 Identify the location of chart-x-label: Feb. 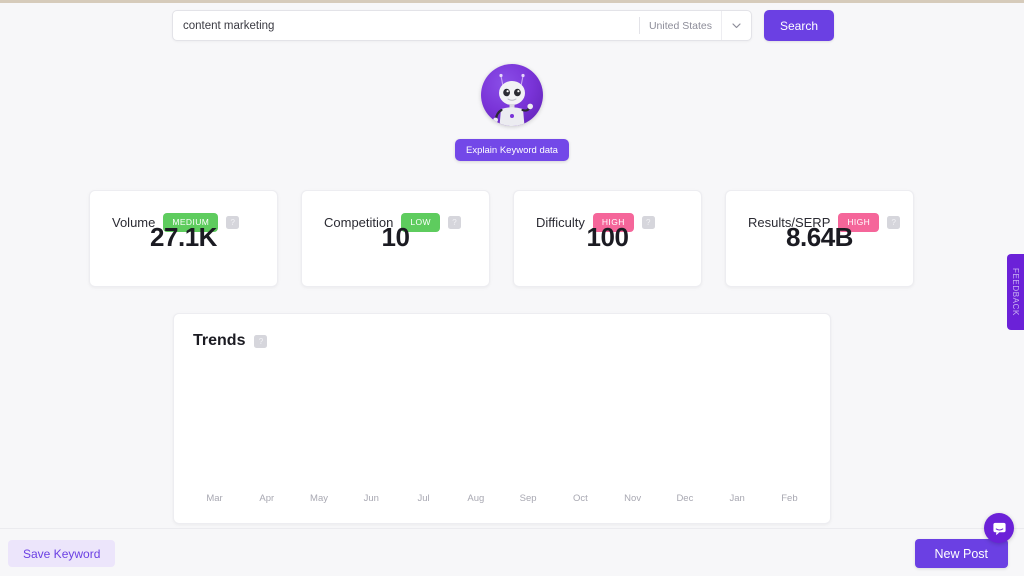
(789, 498).